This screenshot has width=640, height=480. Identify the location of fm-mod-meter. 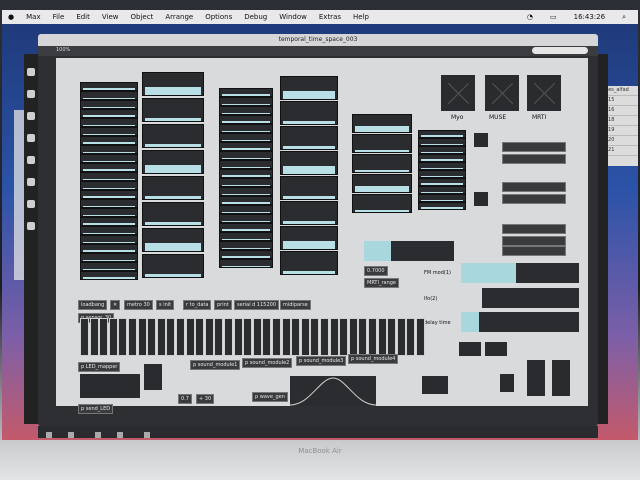
(520, 273).